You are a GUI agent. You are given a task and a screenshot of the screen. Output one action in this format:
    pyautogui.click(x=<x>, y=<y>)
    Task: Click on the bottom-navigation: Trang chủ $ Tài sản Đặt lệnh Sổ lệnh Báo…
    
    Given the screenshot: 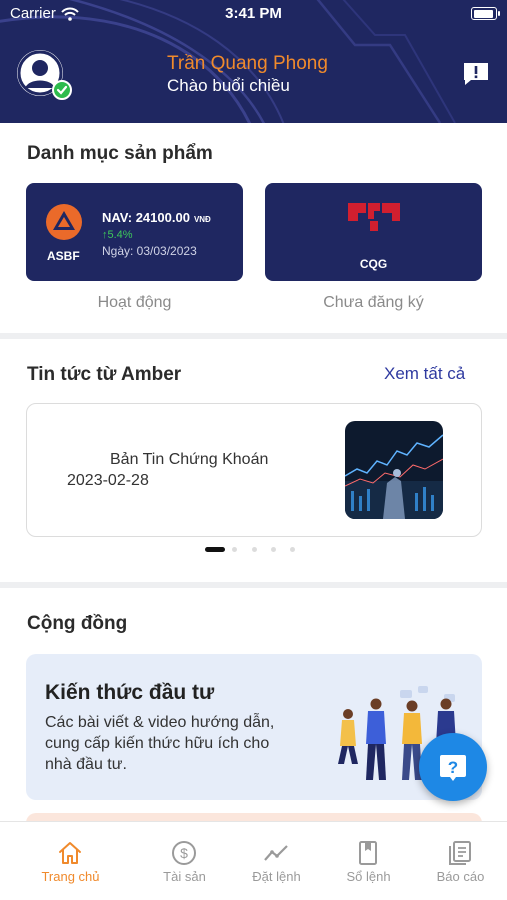 What is the action you would take?
    pyautogui.click(x=253, y=860)
    